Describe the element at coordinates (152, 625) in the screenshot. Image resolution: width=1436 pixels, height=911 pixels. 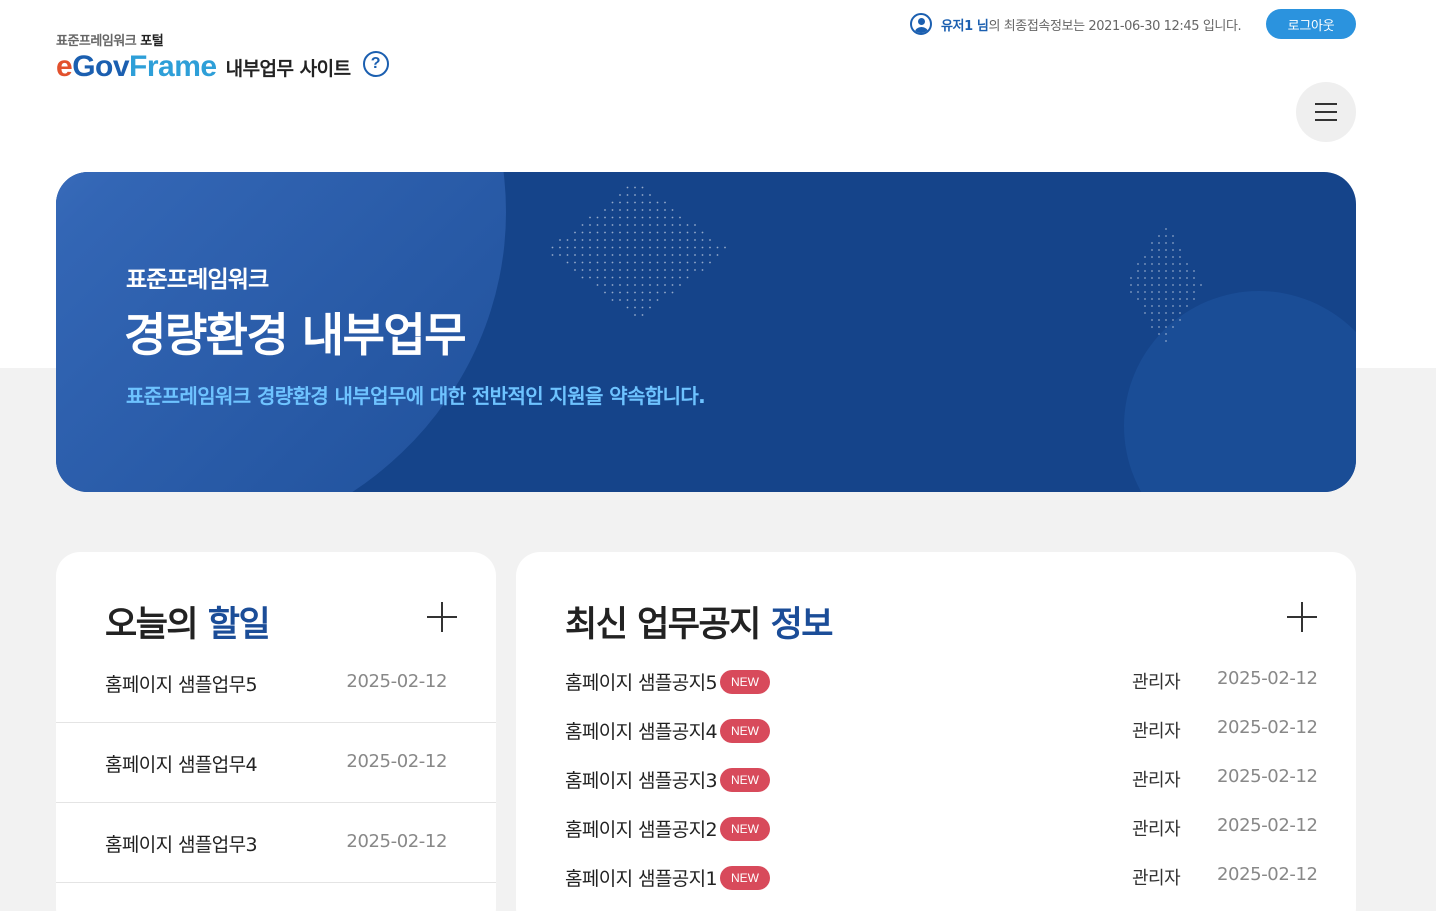
I see `todo-title-plain: 오늘의` at that location.